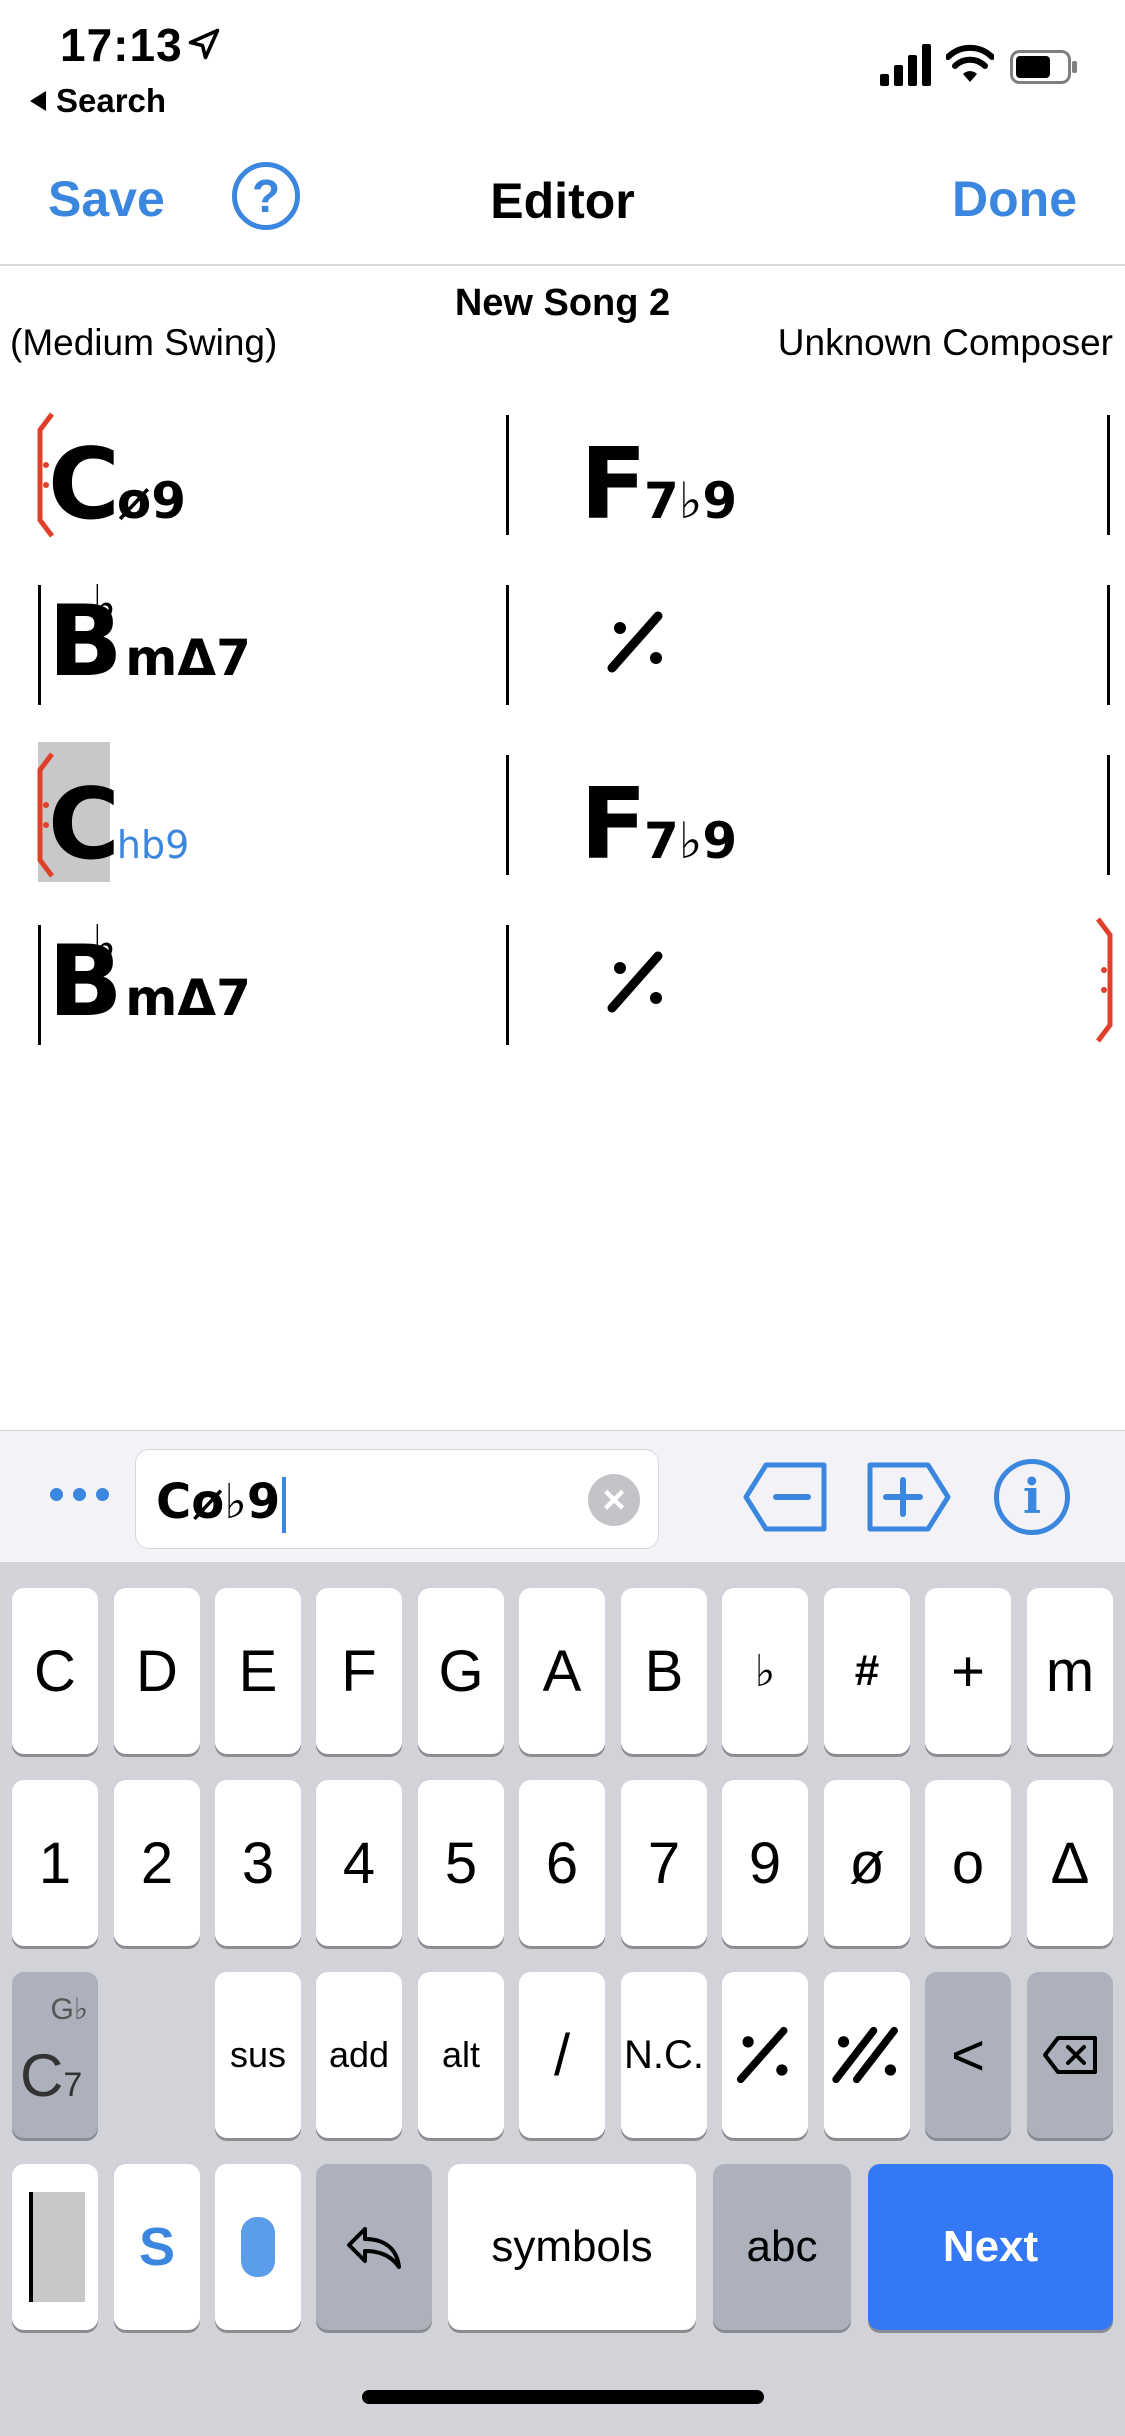  What do you see at coordinates (968, 2055) in the screenshot?
I see `cursor-left-key: <` at bounding box center [968, 2055].